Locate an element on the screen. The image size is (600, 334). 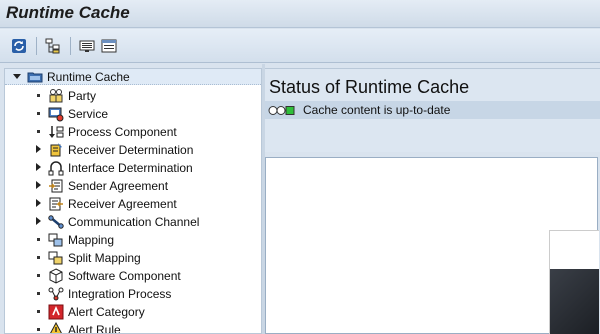
split-mapping-icon is located at coordinates (56, 258).